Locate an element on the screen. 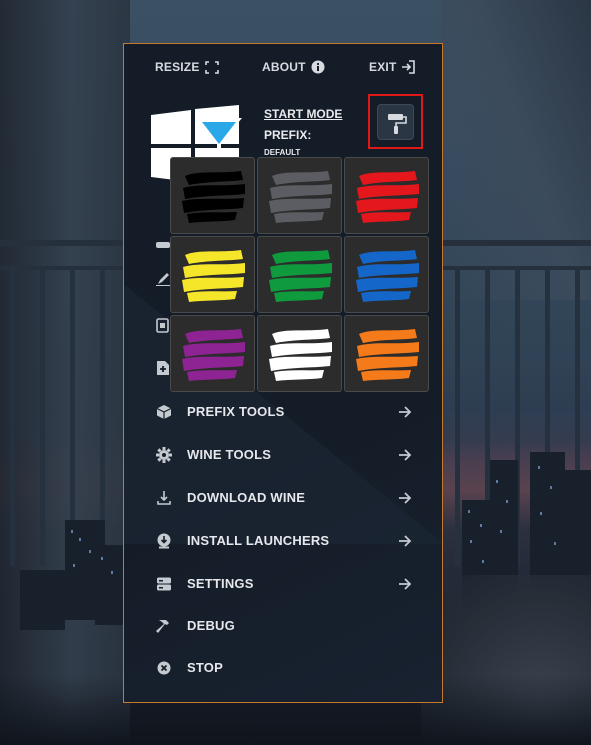 This screenshot has height=745, width=591. resize-icon is located at coordinates (211, 67).